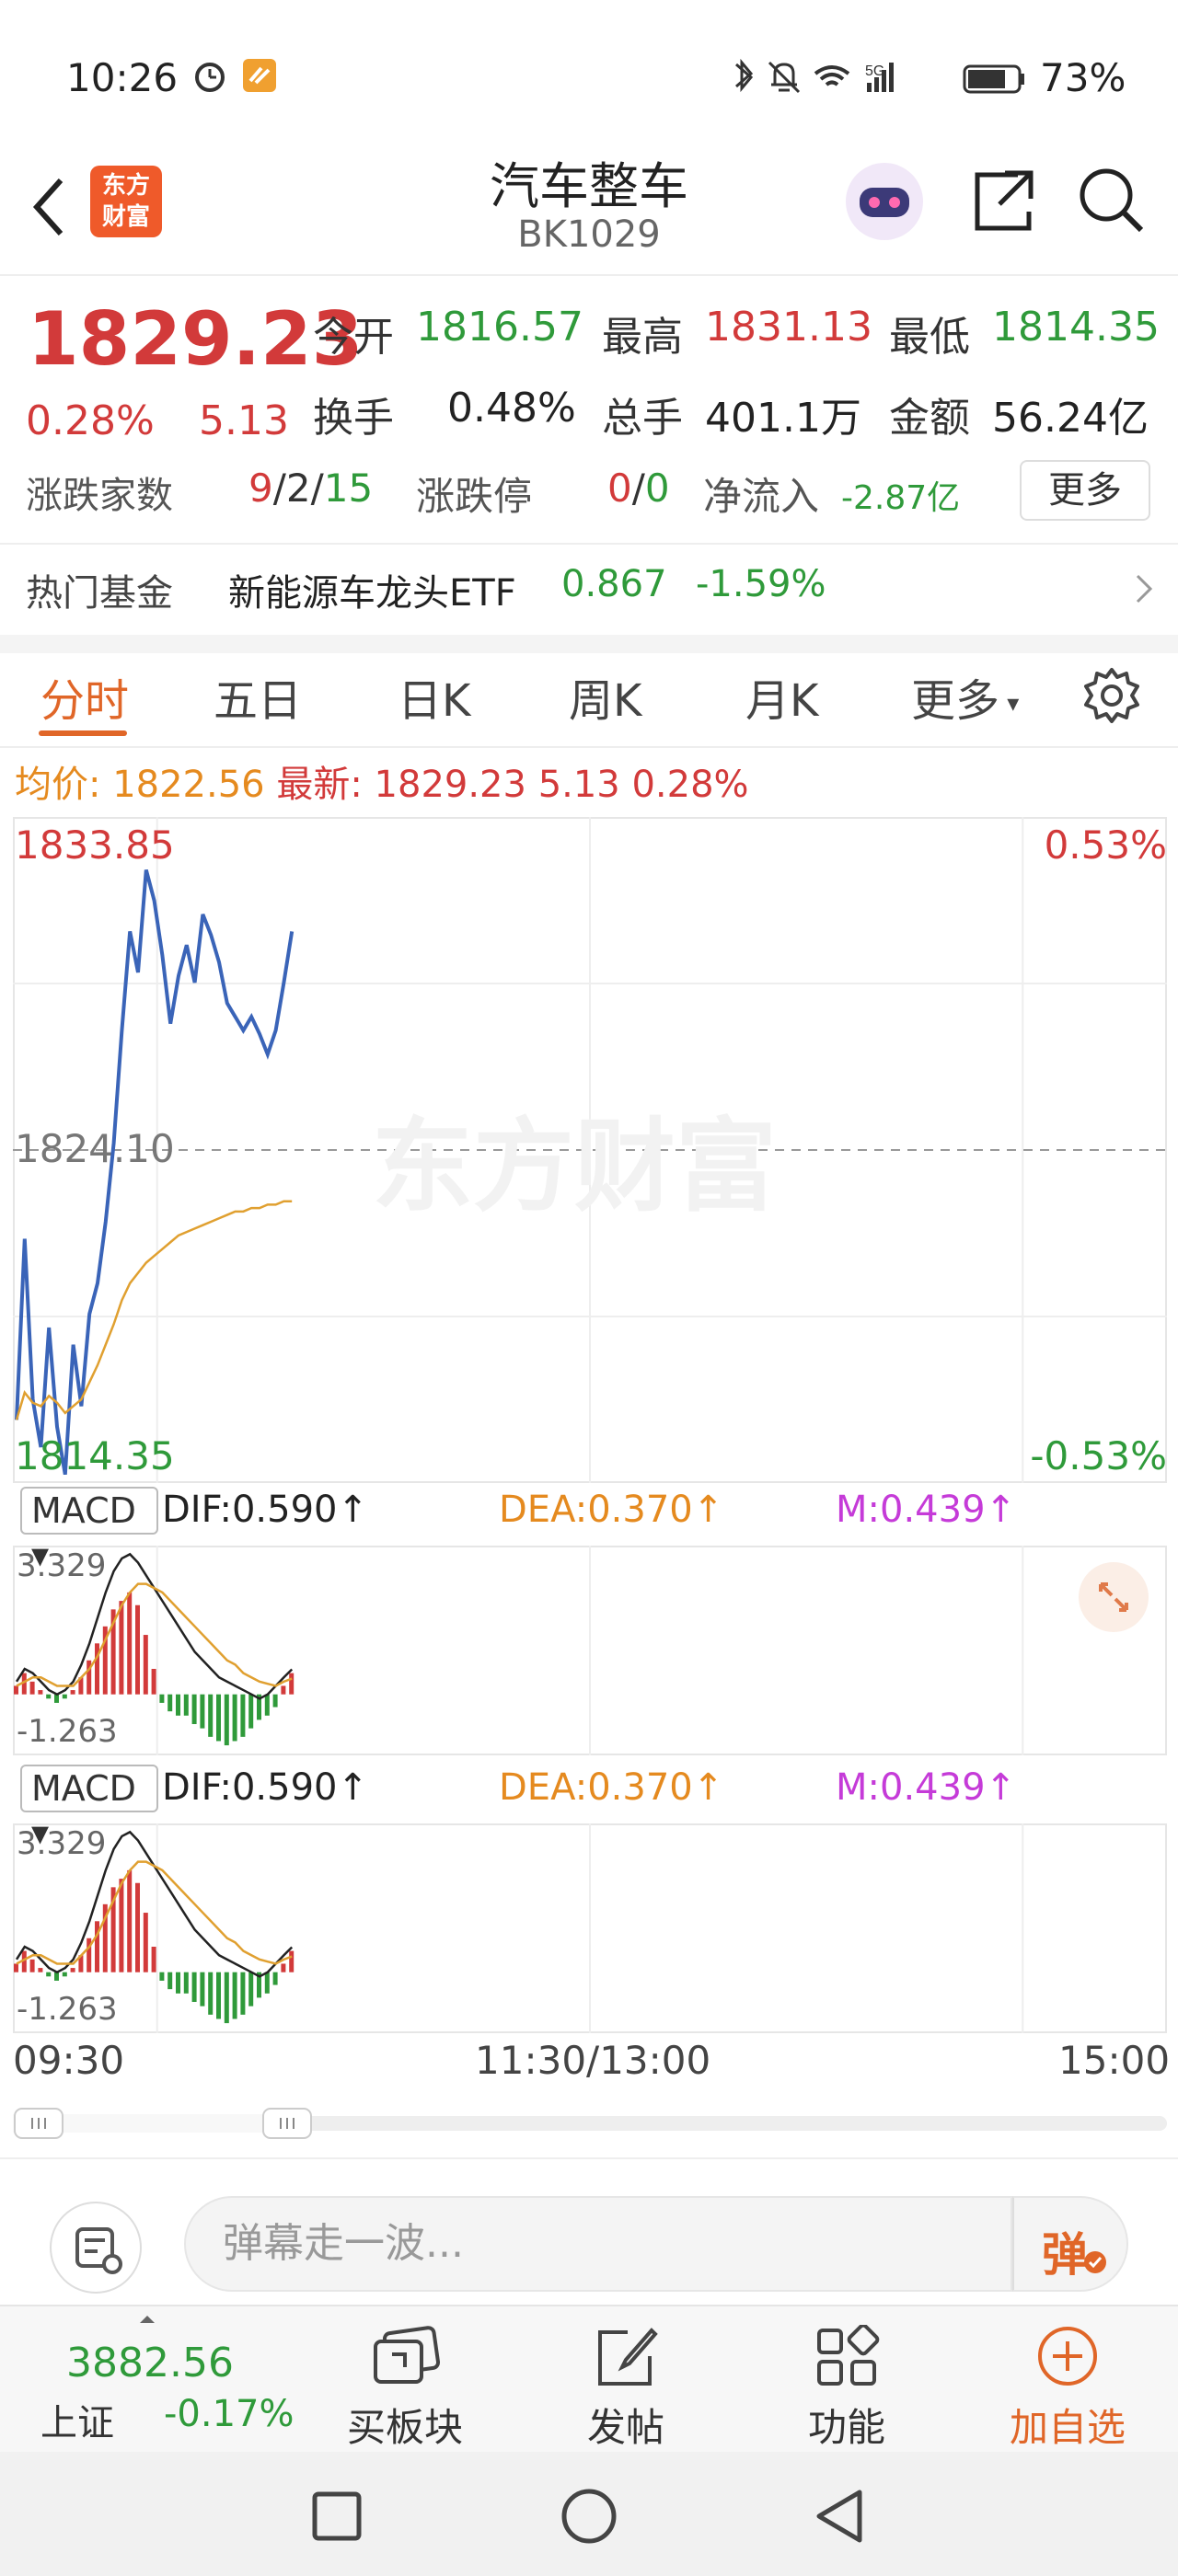 The height and width of the screenshot is (2576, 1178). What do you see at coordinates (965, 696) in the screenshot?
I see `tab-more: 更多 ▾` at bounding box center [965, 696].